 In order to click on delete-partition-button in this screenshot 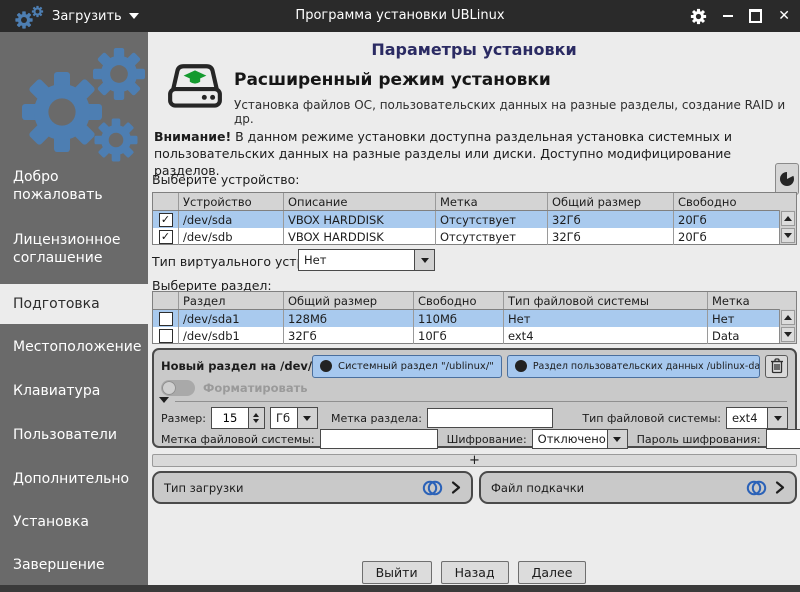, I will do `click(776, 366)`.